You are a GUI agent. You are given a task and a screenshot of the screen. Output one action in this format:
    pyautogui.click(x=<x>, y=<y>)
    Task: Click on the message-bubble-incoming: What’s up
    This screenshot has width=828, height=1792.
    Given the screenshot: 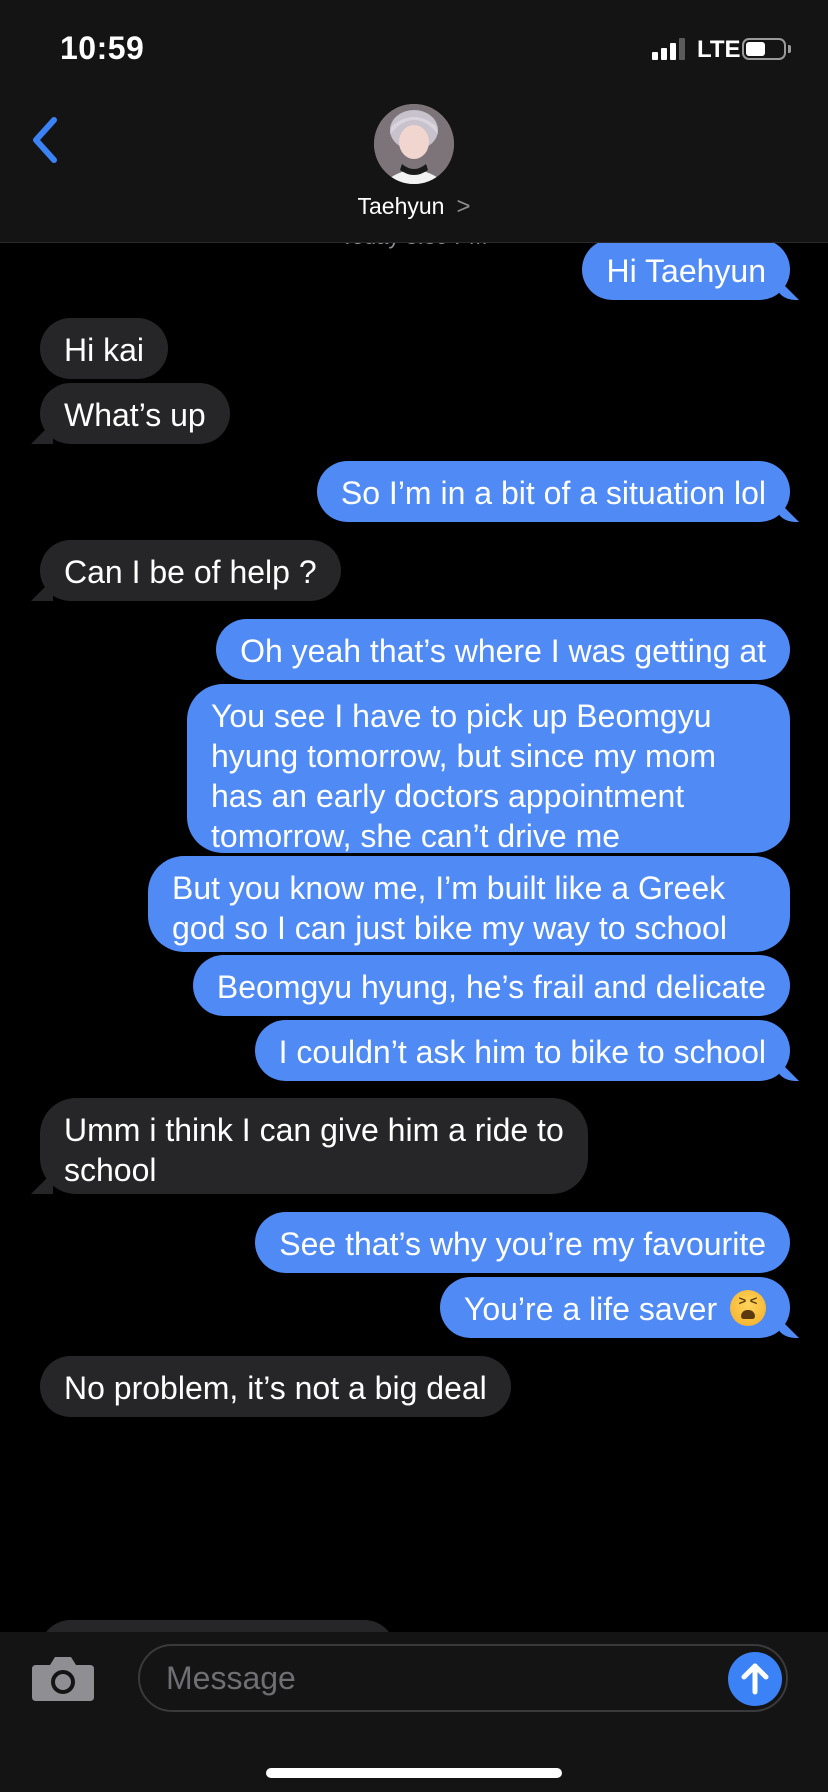 What is the action you would take?
    pyautogui.click(x=135, y=413)
    